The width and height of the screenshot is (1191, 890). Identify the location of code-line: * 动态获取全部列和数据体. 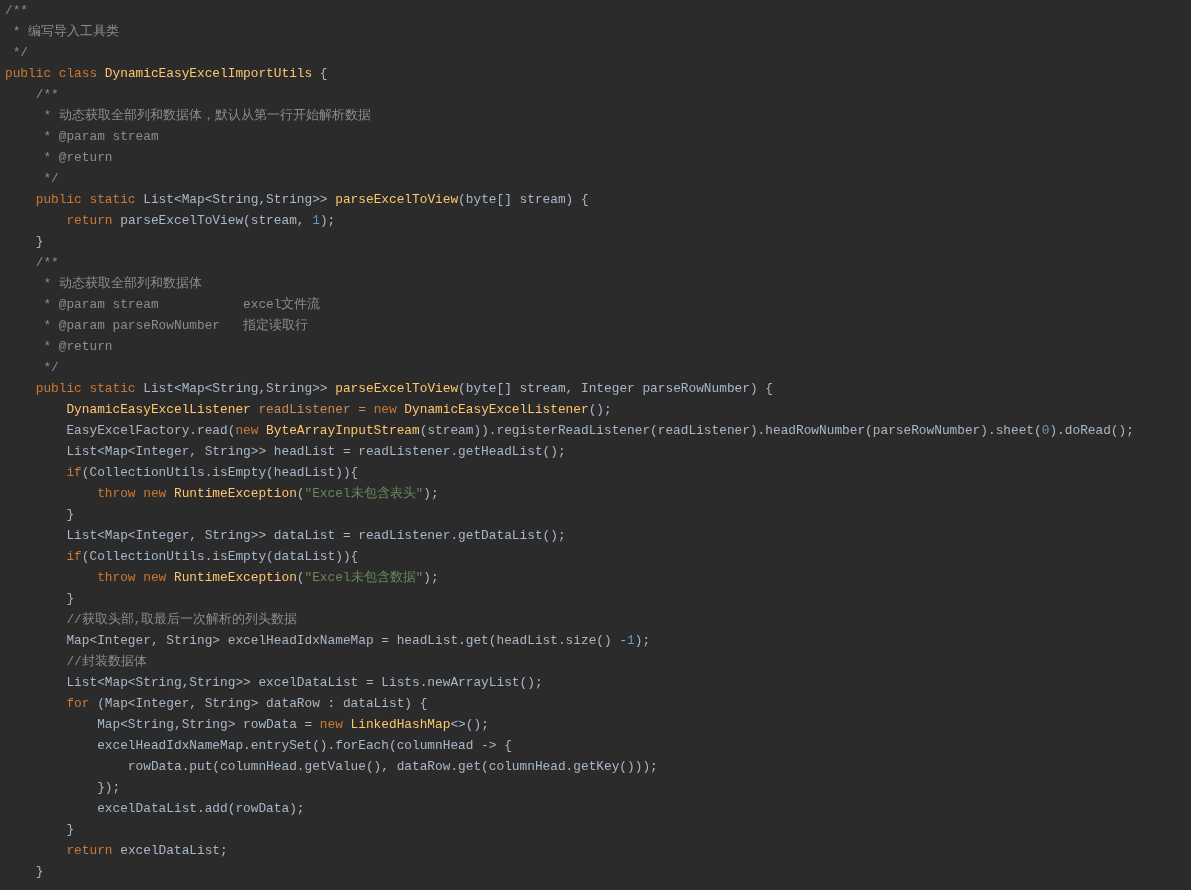
(122, 284).